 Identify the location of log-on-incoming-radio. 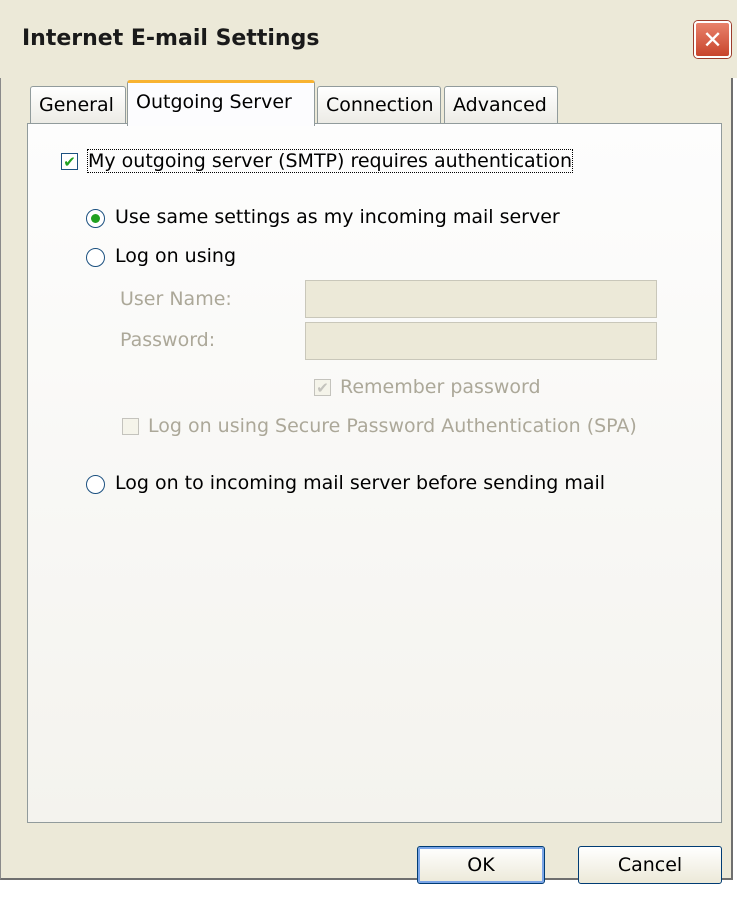
(95, 484).